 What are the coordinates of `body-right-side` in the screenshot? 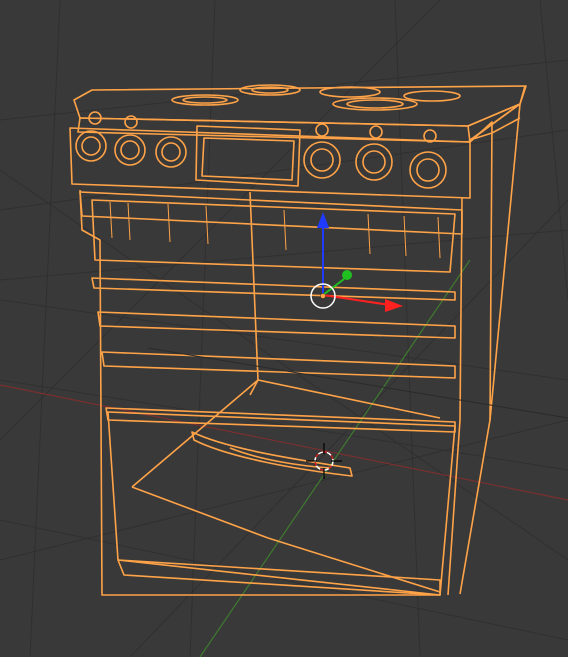 It's located at (476, 358).